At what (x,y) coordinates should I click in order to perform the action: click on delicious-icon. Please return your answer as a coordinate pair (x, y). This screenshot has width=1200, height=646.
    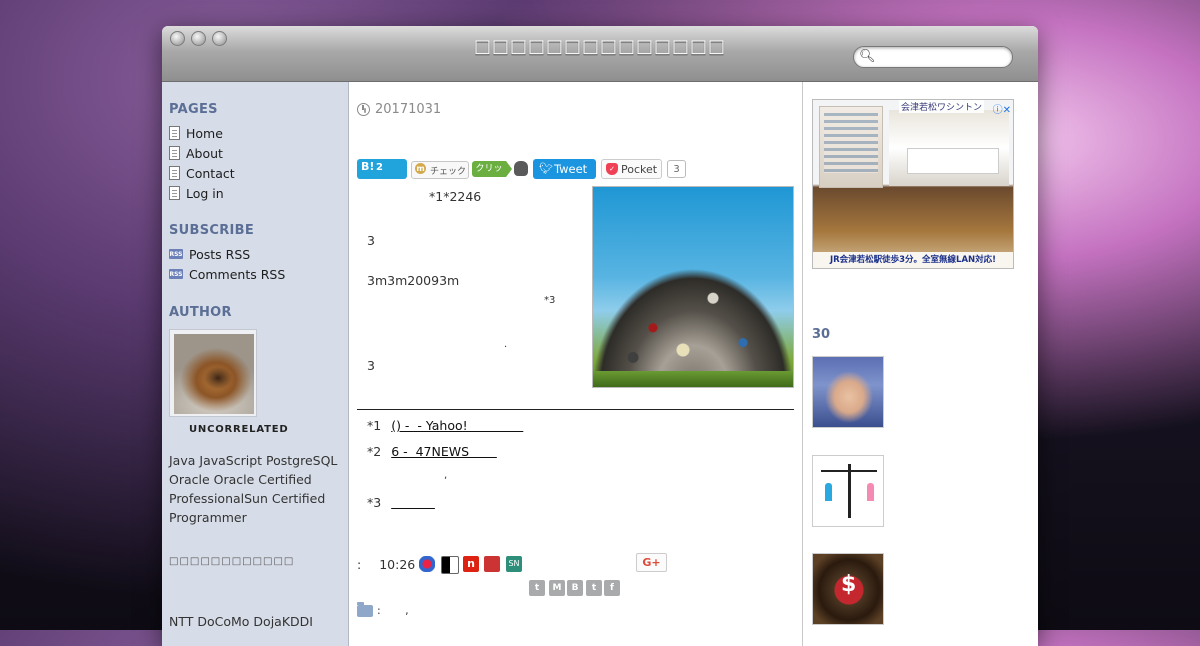
    Looking at the image, I should click on (450, 565).